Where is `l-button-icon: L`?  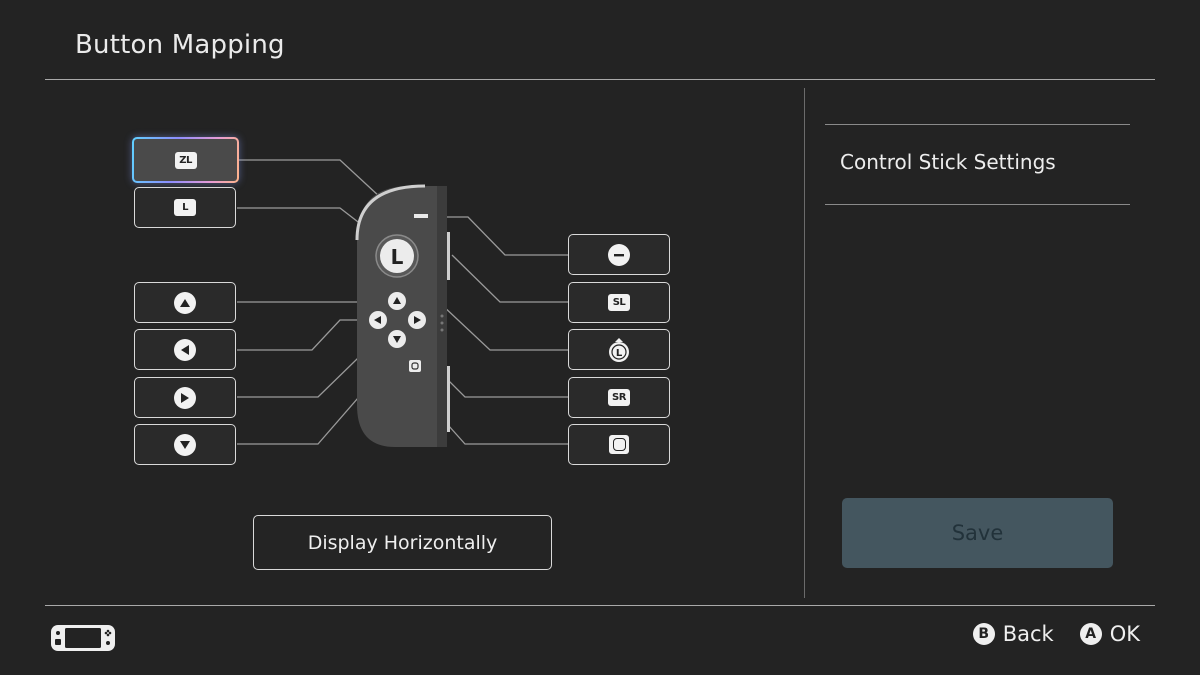
l-button-icon: L is located at coordinates (185, 207).